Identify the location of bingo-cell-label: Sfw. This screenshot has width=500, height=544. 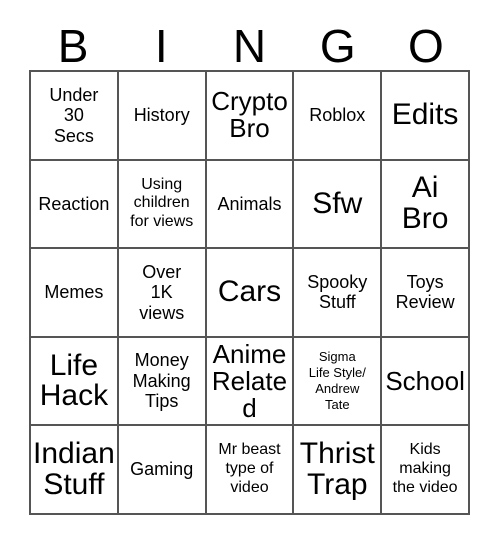
(337, 203).